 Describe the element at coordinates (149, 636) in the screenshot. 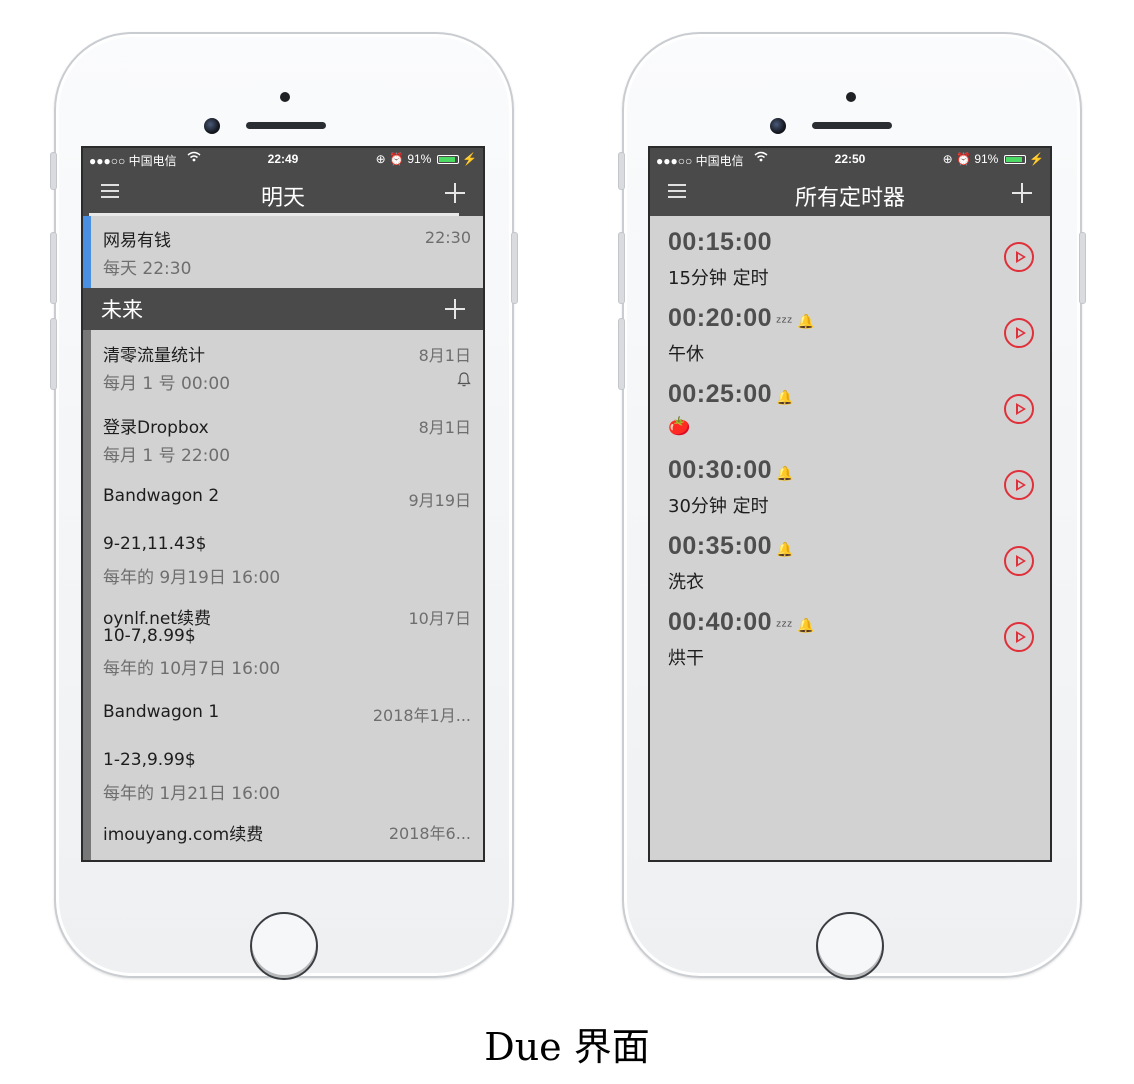

I see `item-title-line2: 10-7,8.99$` at that location.